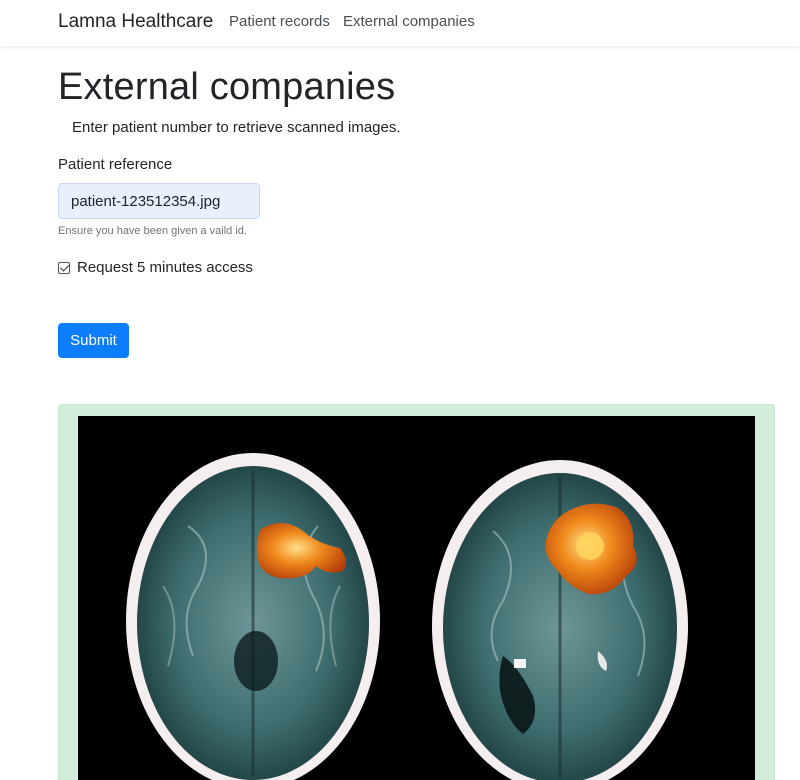 This screenshot has width=800, height=780. I want to click on patient-reference-input, so click(159, 201).